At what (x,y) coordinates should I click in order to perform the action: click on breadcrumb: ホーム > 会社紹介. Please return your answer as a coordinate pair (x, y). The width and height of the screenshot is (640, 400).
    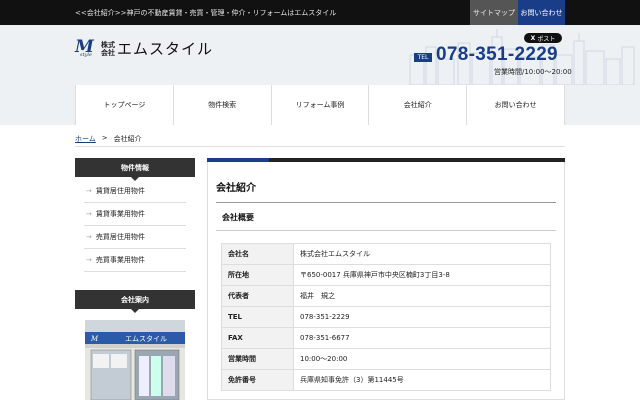
    Looking at the image, I should click on (108, 139).